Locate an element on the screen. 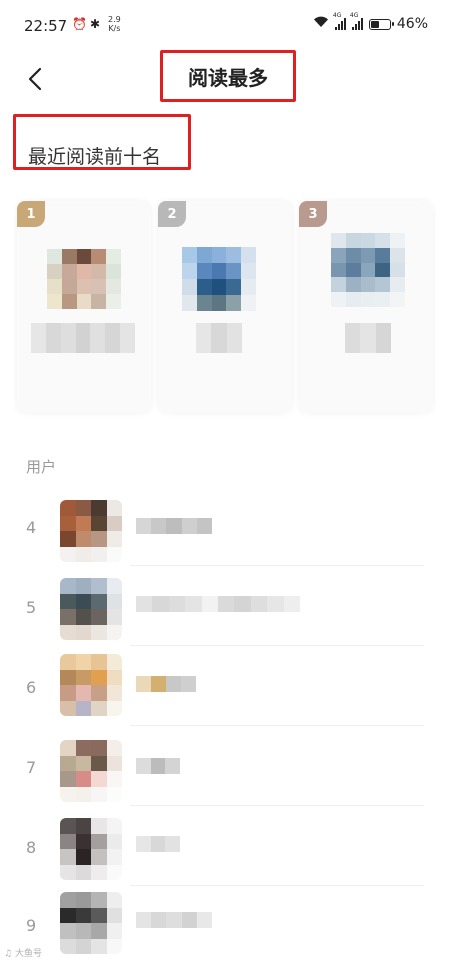 The height and width of the screenshot is (964, 452). top-card-2: 2 is located at coordinates (225, 307).